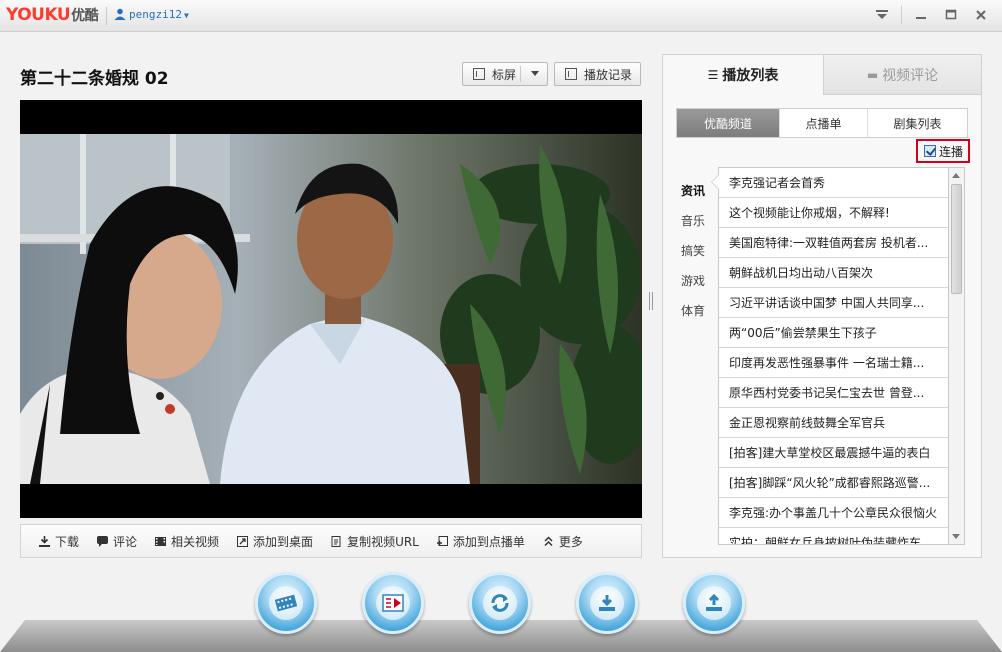  I want to click on film-reel-icon, so click(286, 603).